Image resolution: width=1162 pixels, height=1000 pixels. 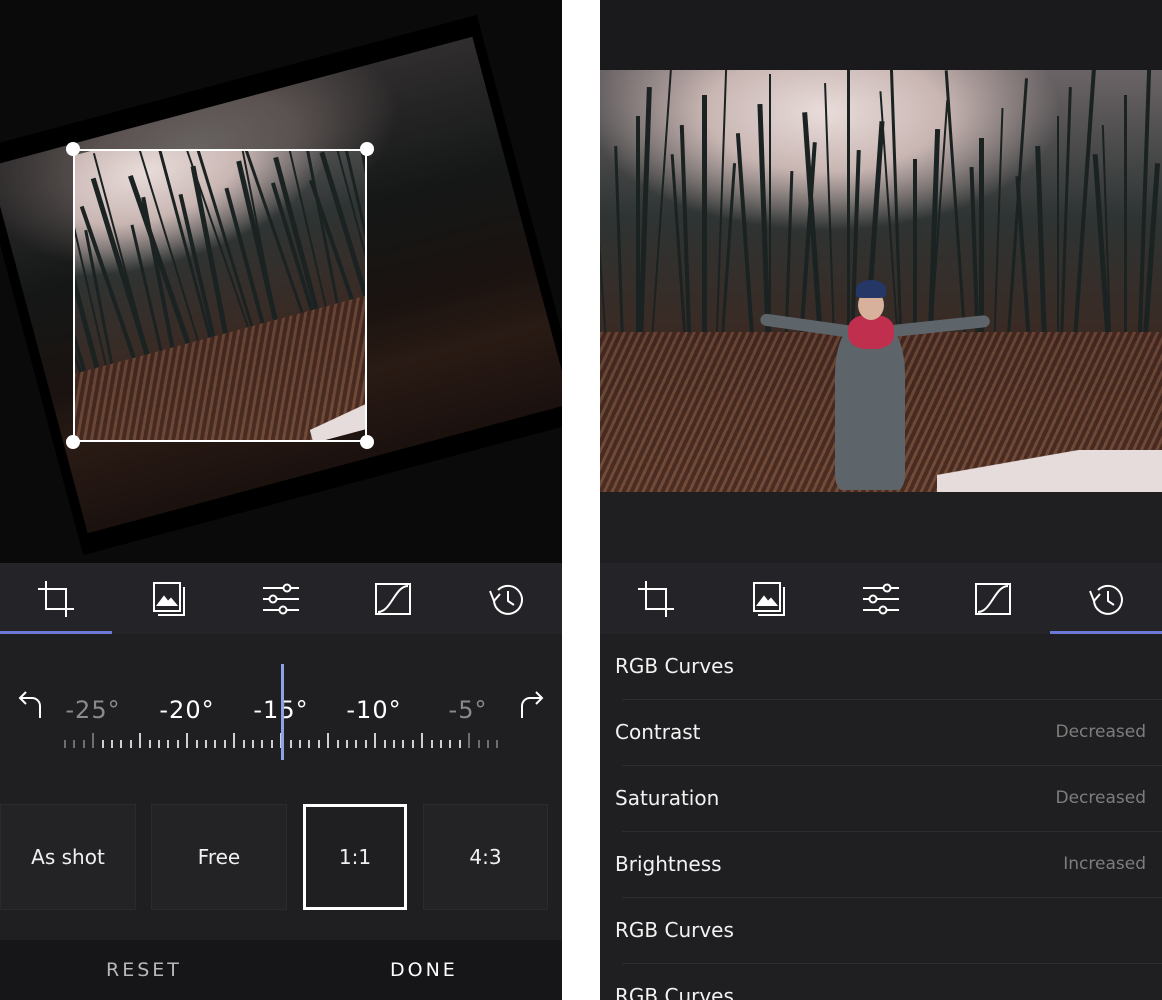 What do you see at coordinates (282, 712) in the screenshot?
I see `rotation-indicator` at bounding box center [282, 712].